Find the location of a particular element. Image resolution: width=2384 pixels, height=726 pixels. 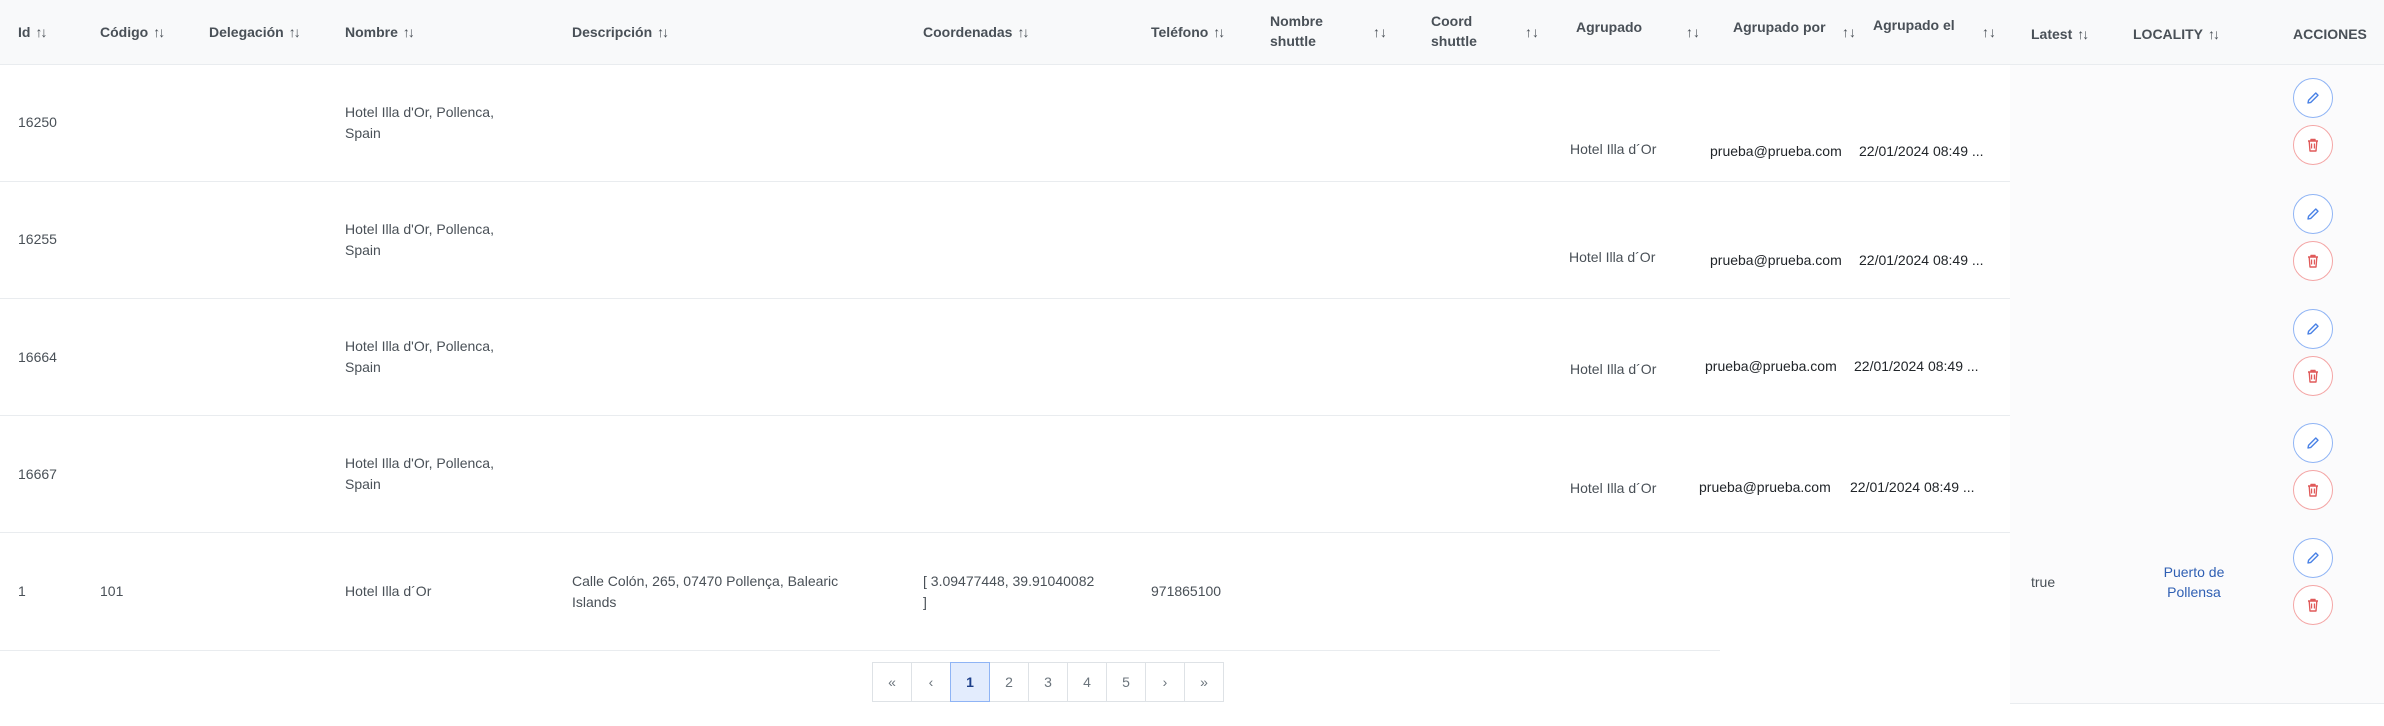

column-header-latest: Latest ↑↓ is located at coordinates (2060, 34).